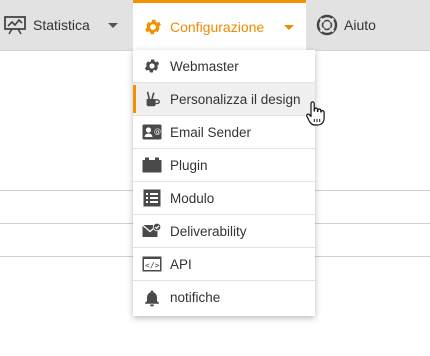 The height and width of the screenshot is (356, 430). I want to click on hand-pointer-cursor-icon, so click(315, 114).